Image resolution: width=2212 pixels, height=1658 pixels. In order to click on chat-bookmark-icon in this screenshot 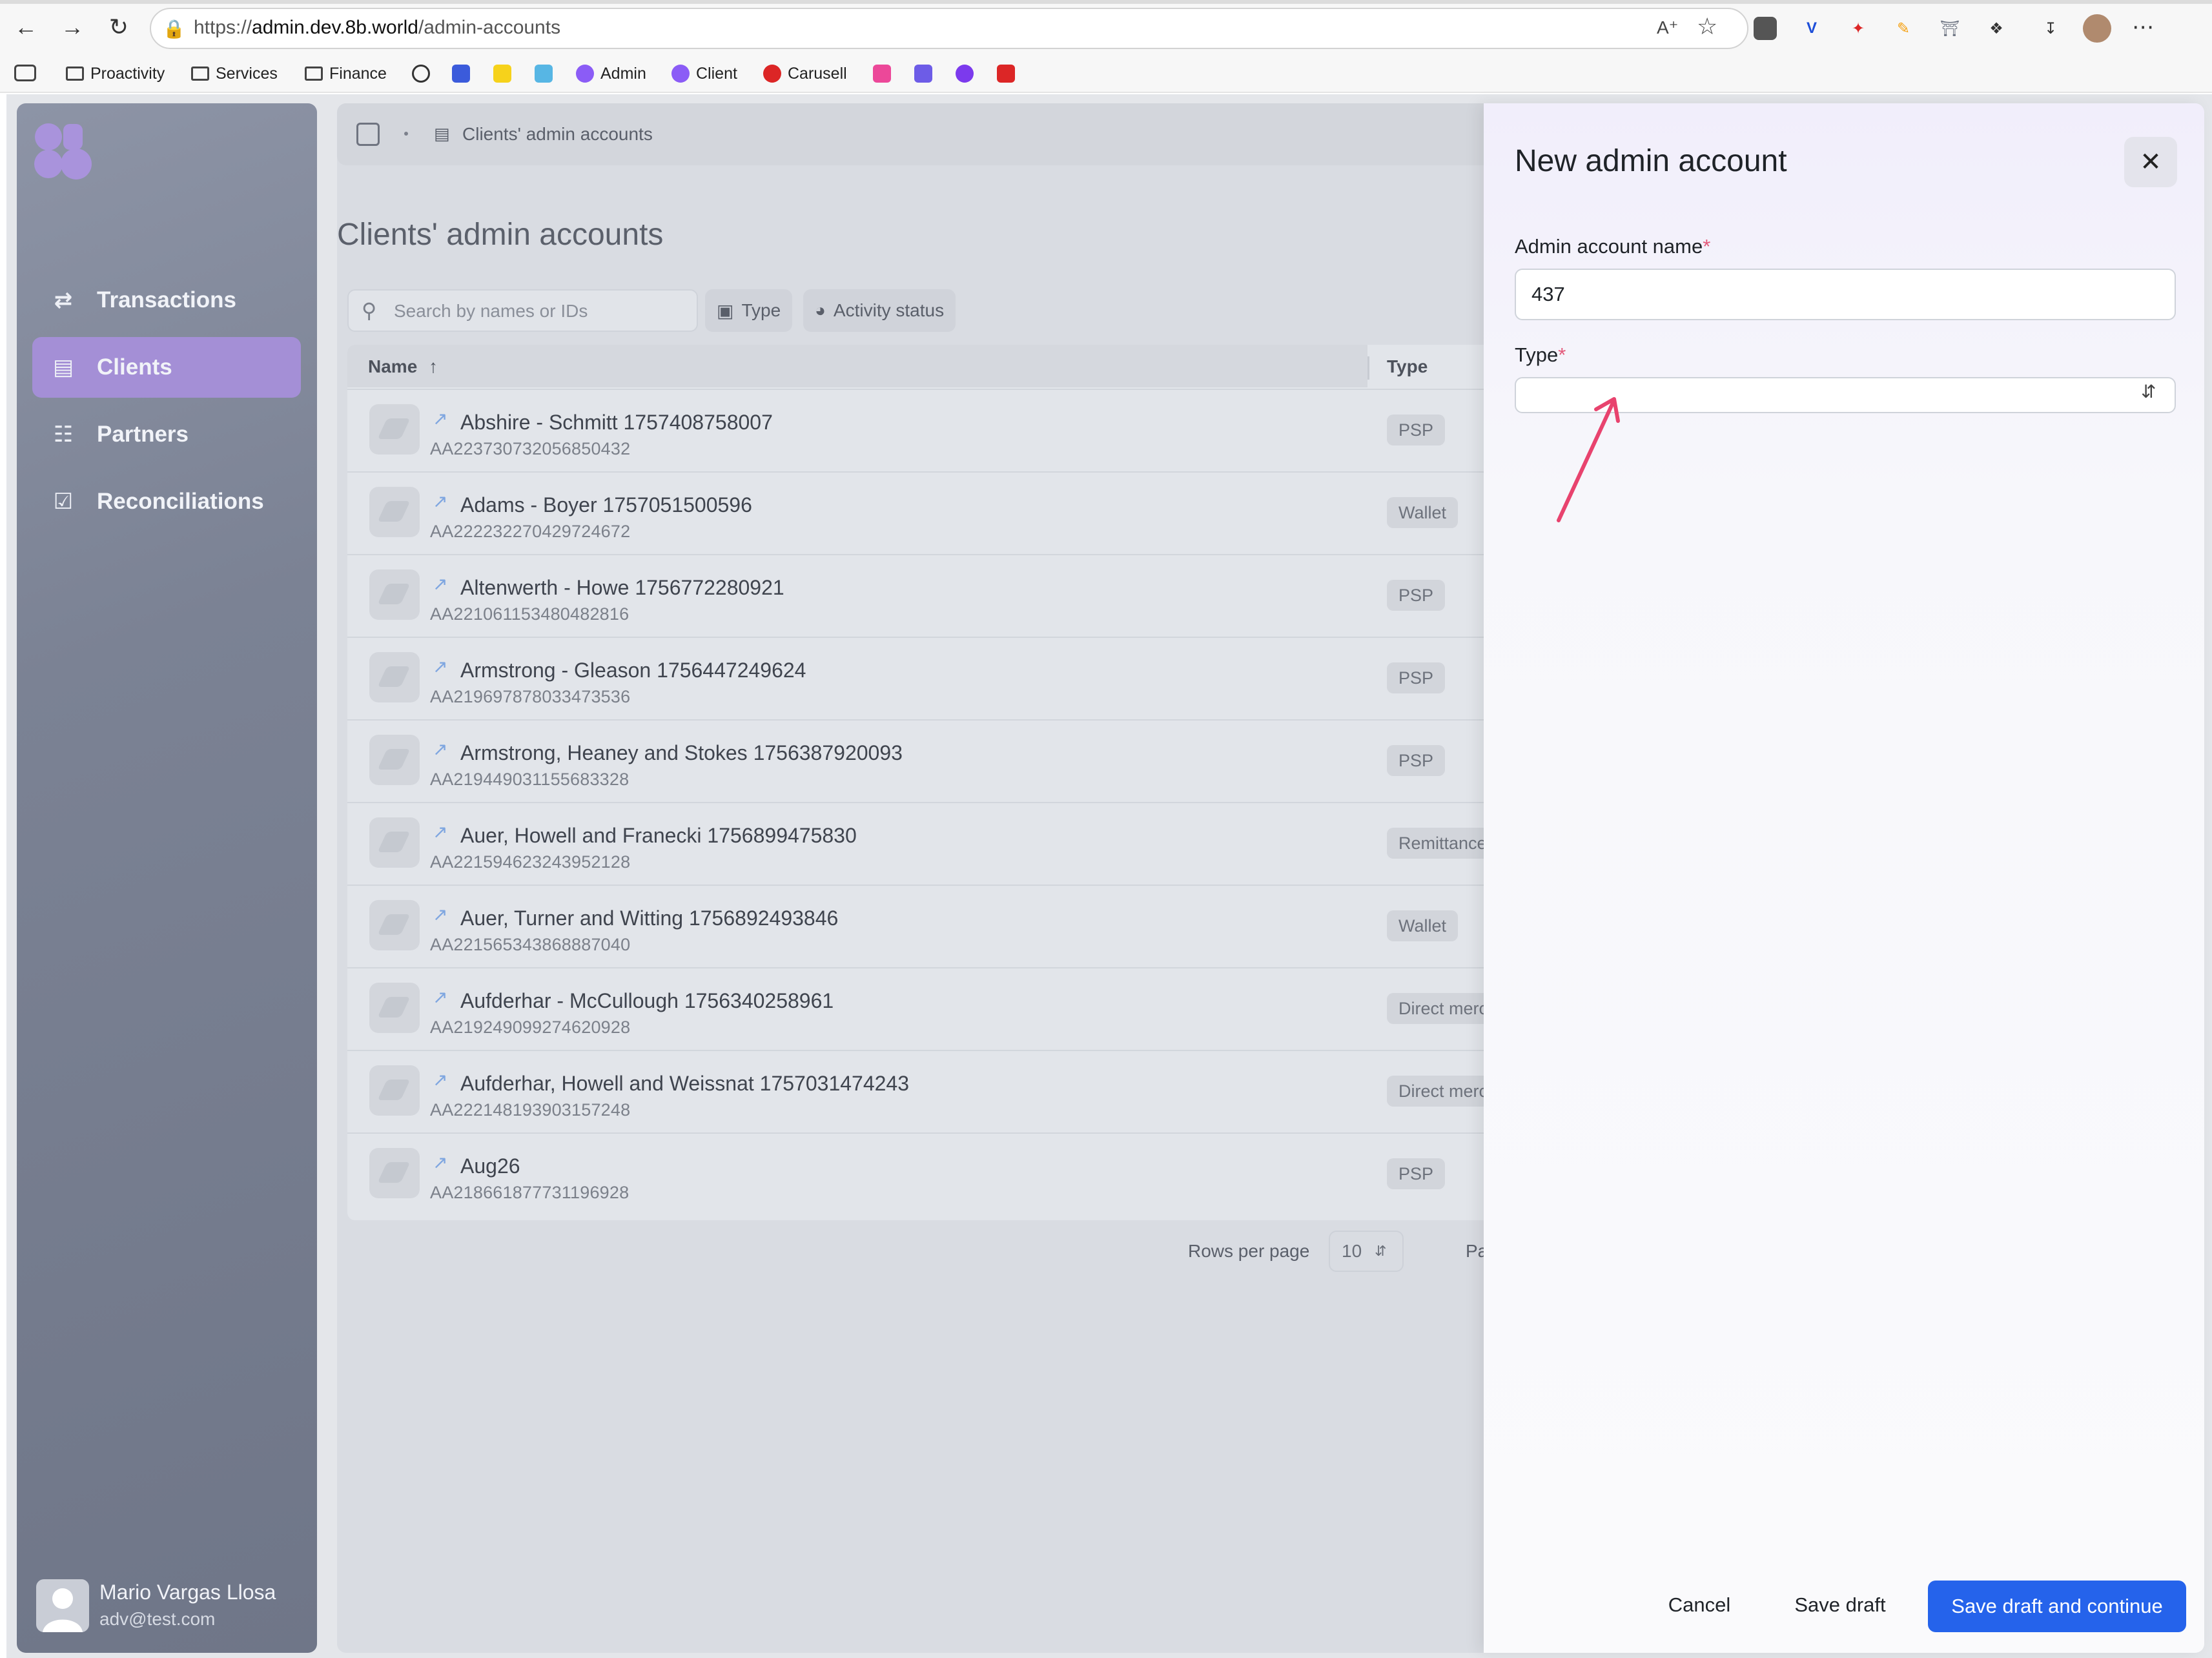, I will do `click(965, 74)`.